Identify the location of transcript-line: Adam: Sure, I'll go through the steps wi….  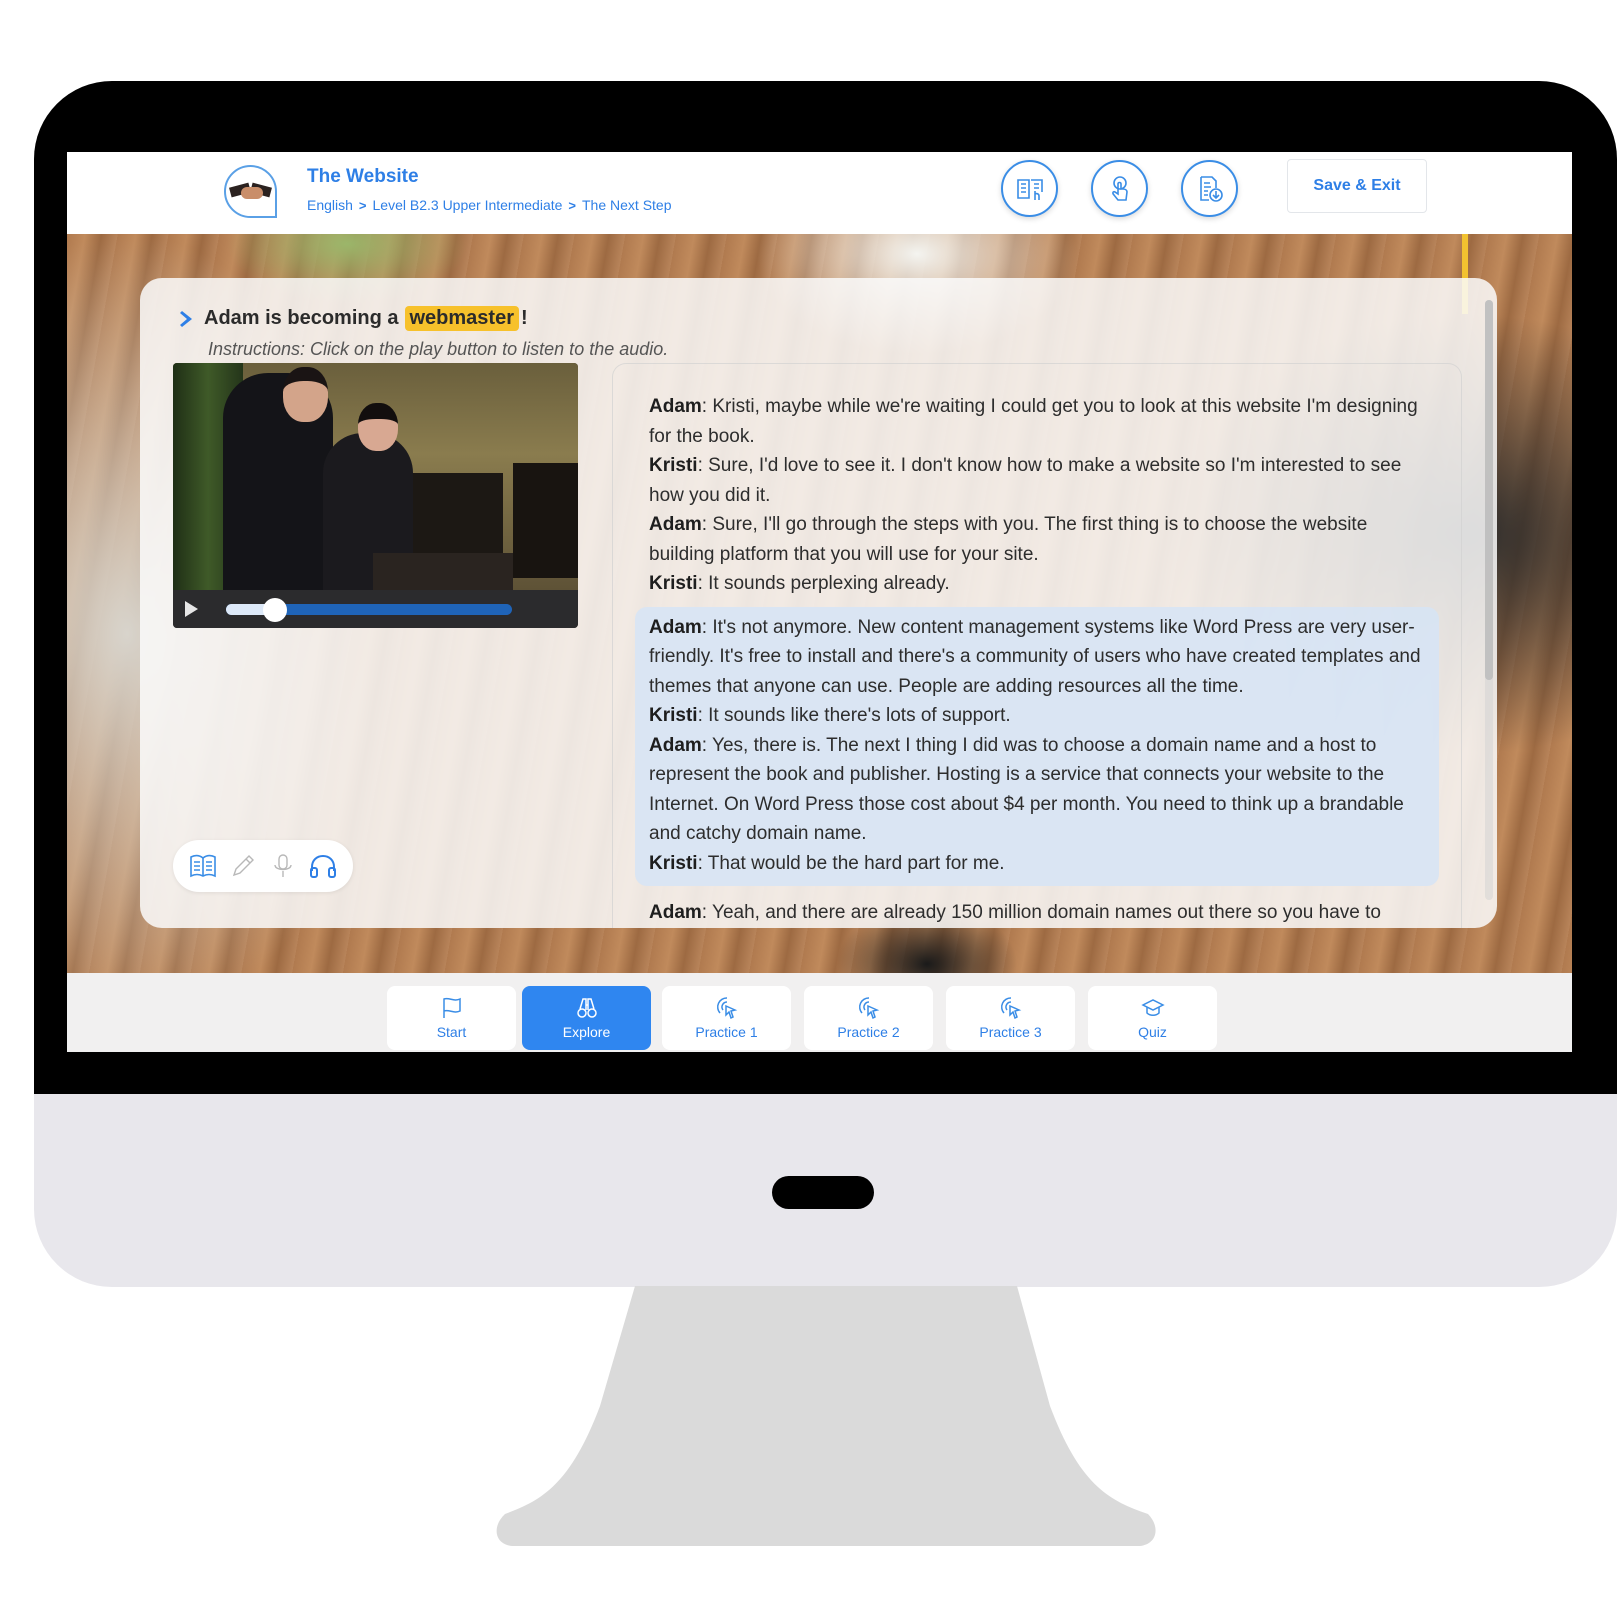
(1037, 539).